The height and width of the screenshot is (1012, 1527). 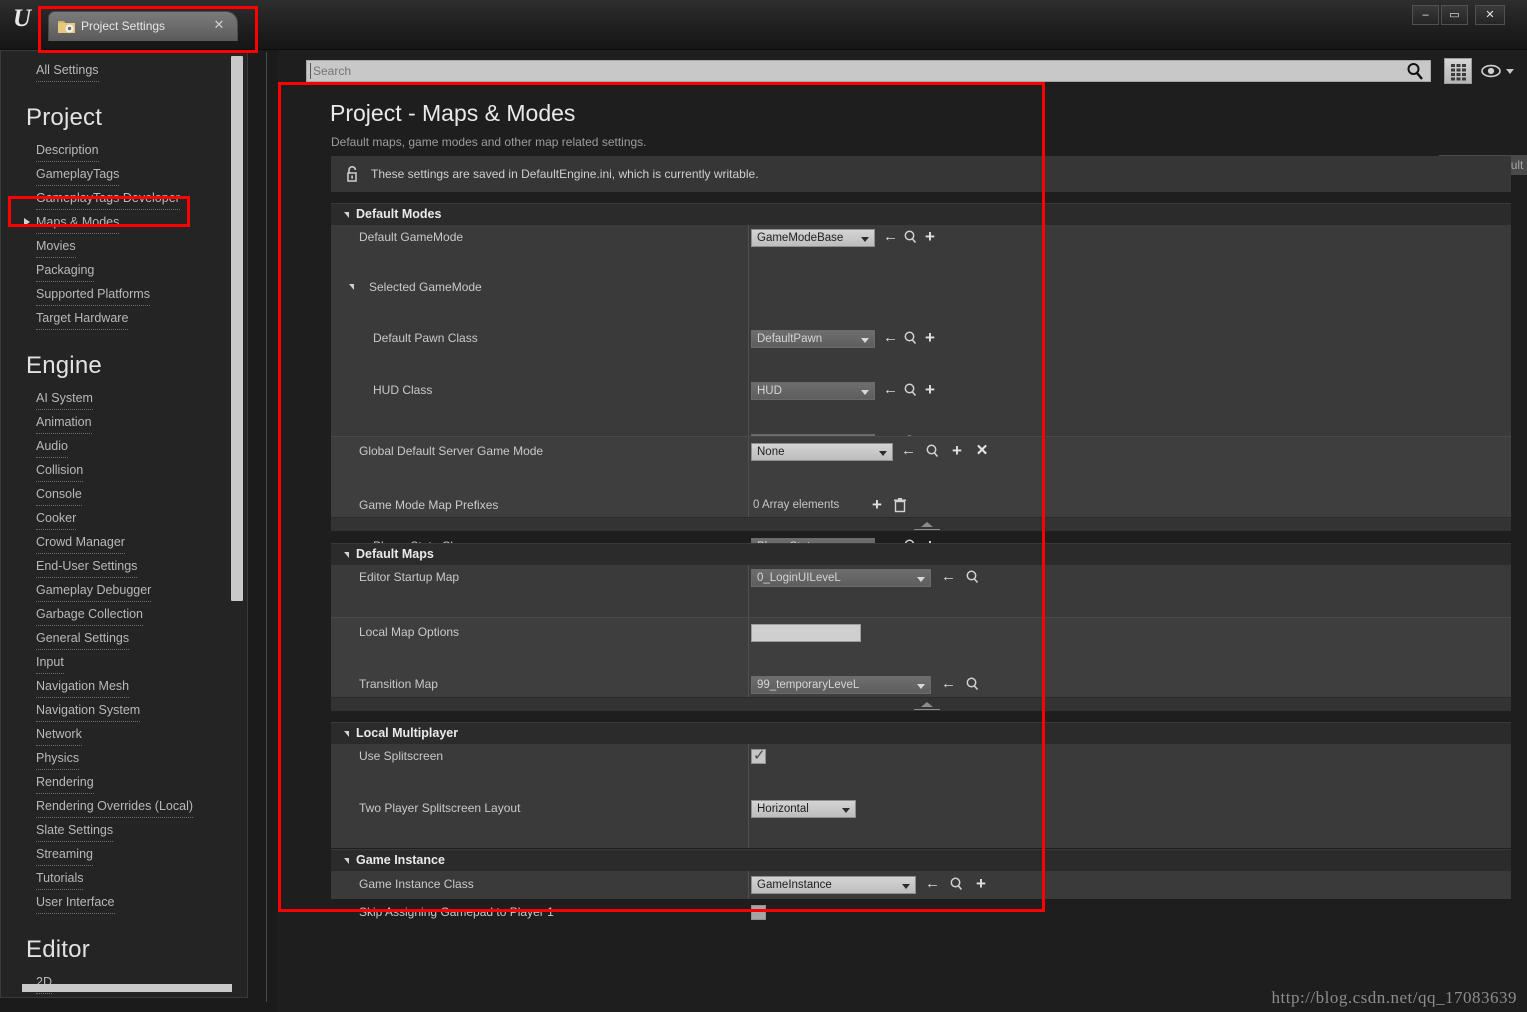 What do you see at coordinates (67, 70) in the screenshot?
I see `sidebar-item-all-settings: All Settings` at bounding box center [67, 70].